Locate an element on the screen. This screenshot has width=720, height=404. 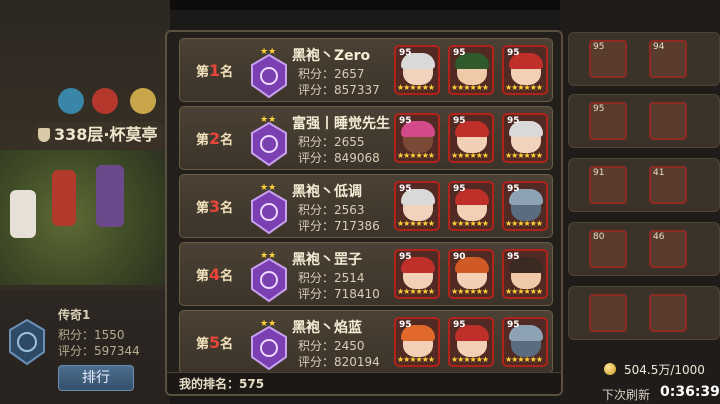
rank-number: 5 is located at coordinates (215, 342).